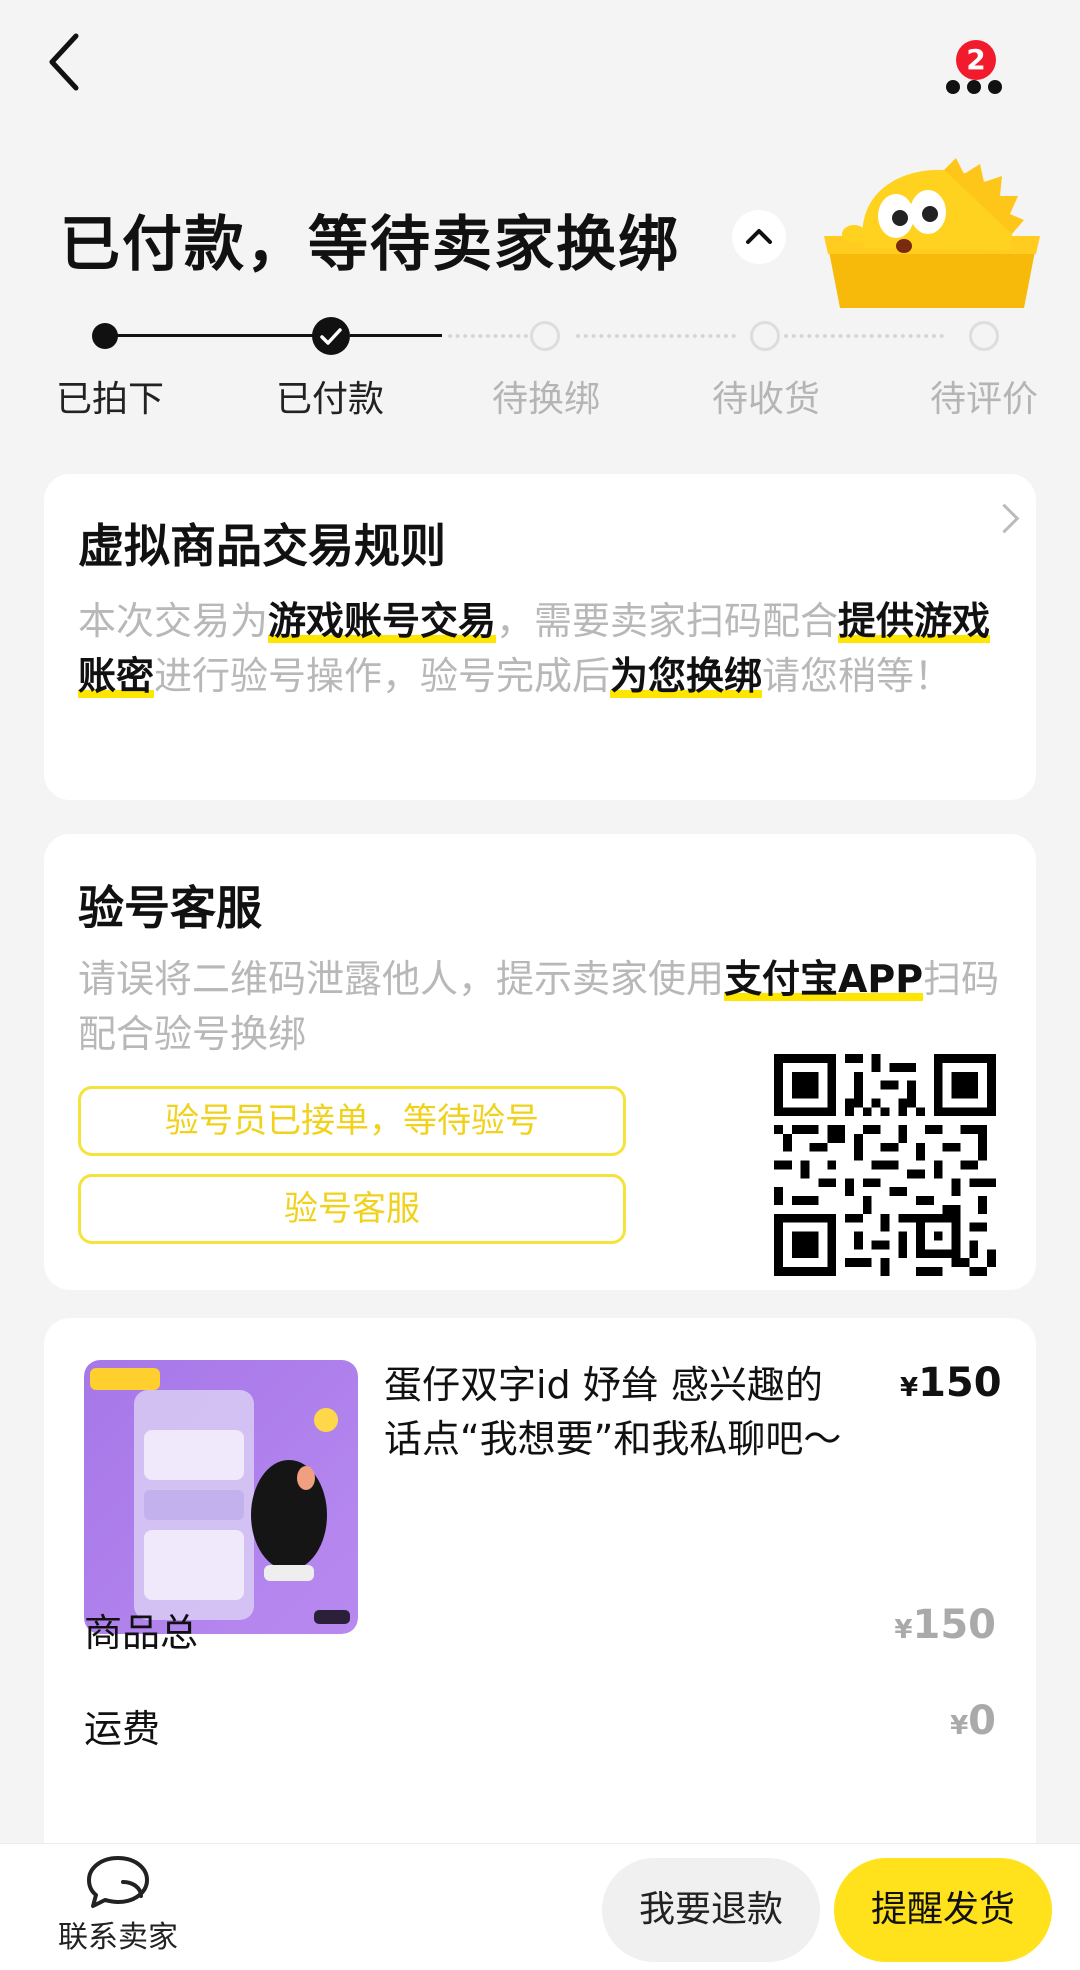 This screenshot has width=1080, height=1970. What do you see at coordinates (105, 336) in the screenshot?
I see `step-node-ordered` at bounding box center [105, 336].